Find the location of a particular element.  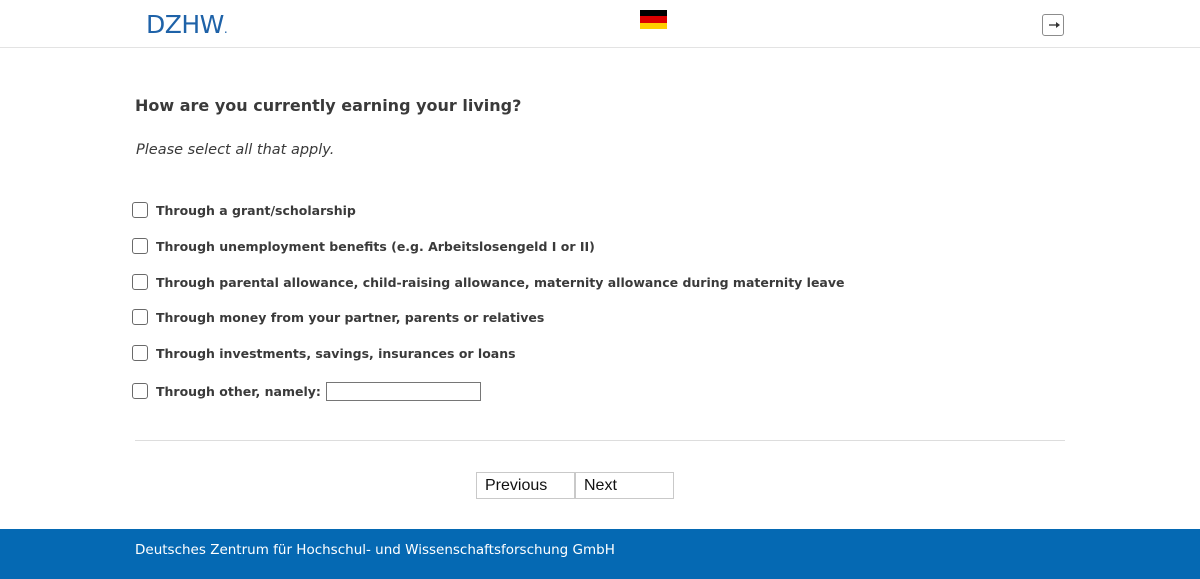

logo-text: DZHW is located at coordinates (185, 24).